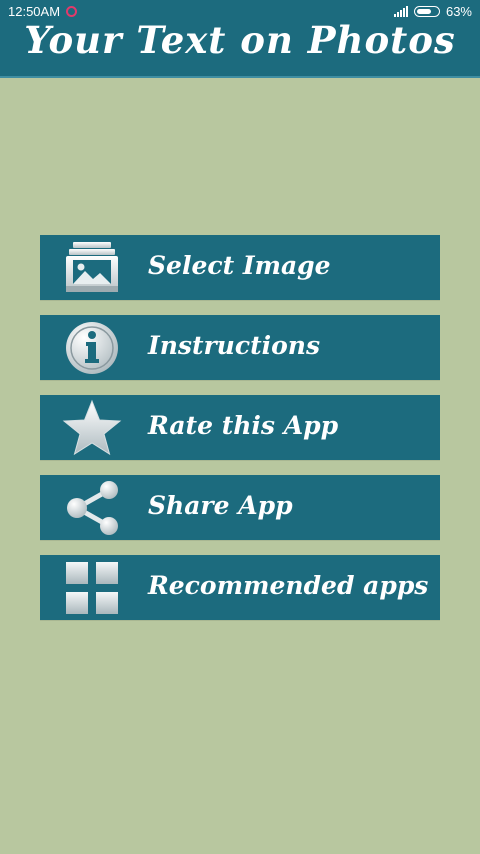  Describe the element at coordinates (240, 43) in the screenshot. I see `app-title: Your Text on Photos` at that location.